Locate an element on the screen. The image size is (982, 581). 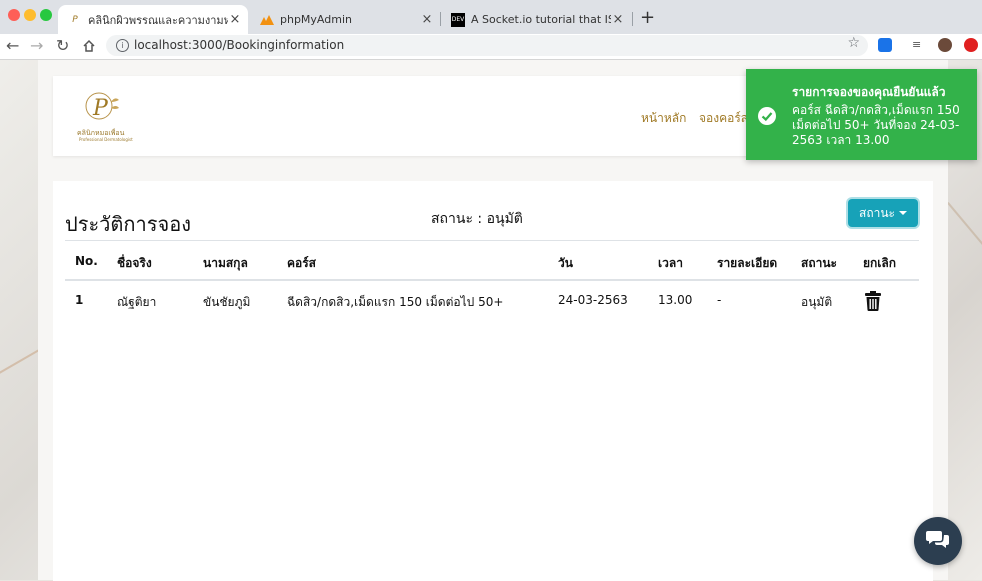
status-button-label: สถานะ is located at coordinates (877, 212).